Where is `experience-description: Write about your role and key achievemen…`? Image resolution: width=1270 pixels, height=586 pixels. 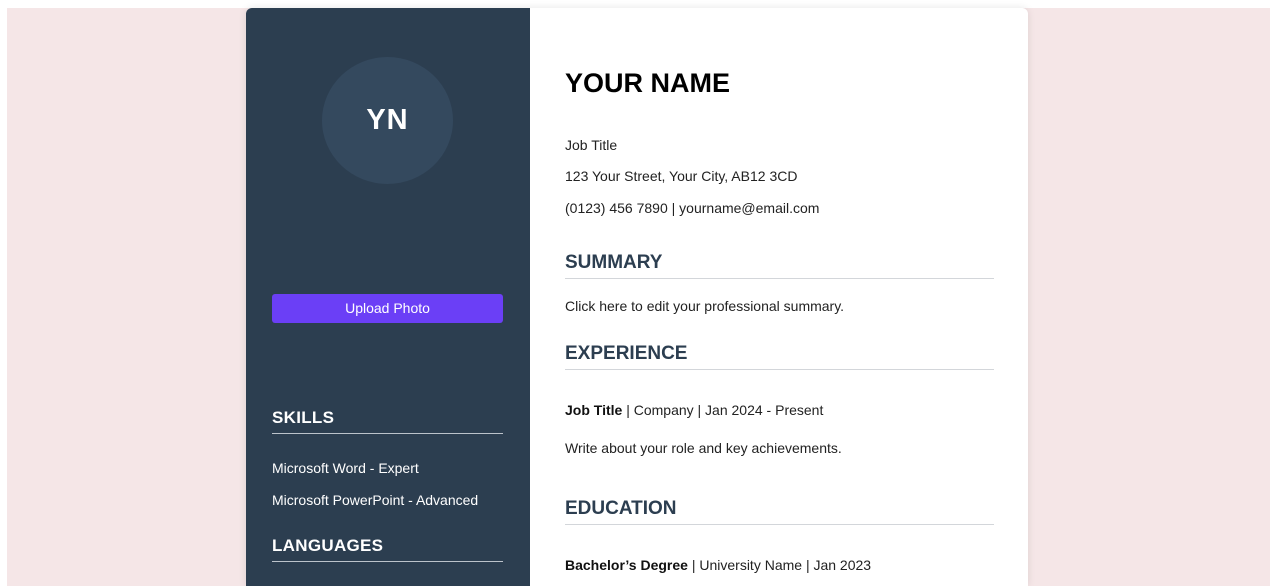 experience-description: Write about your role and key achievemen… is located at coordinates (703, 448).